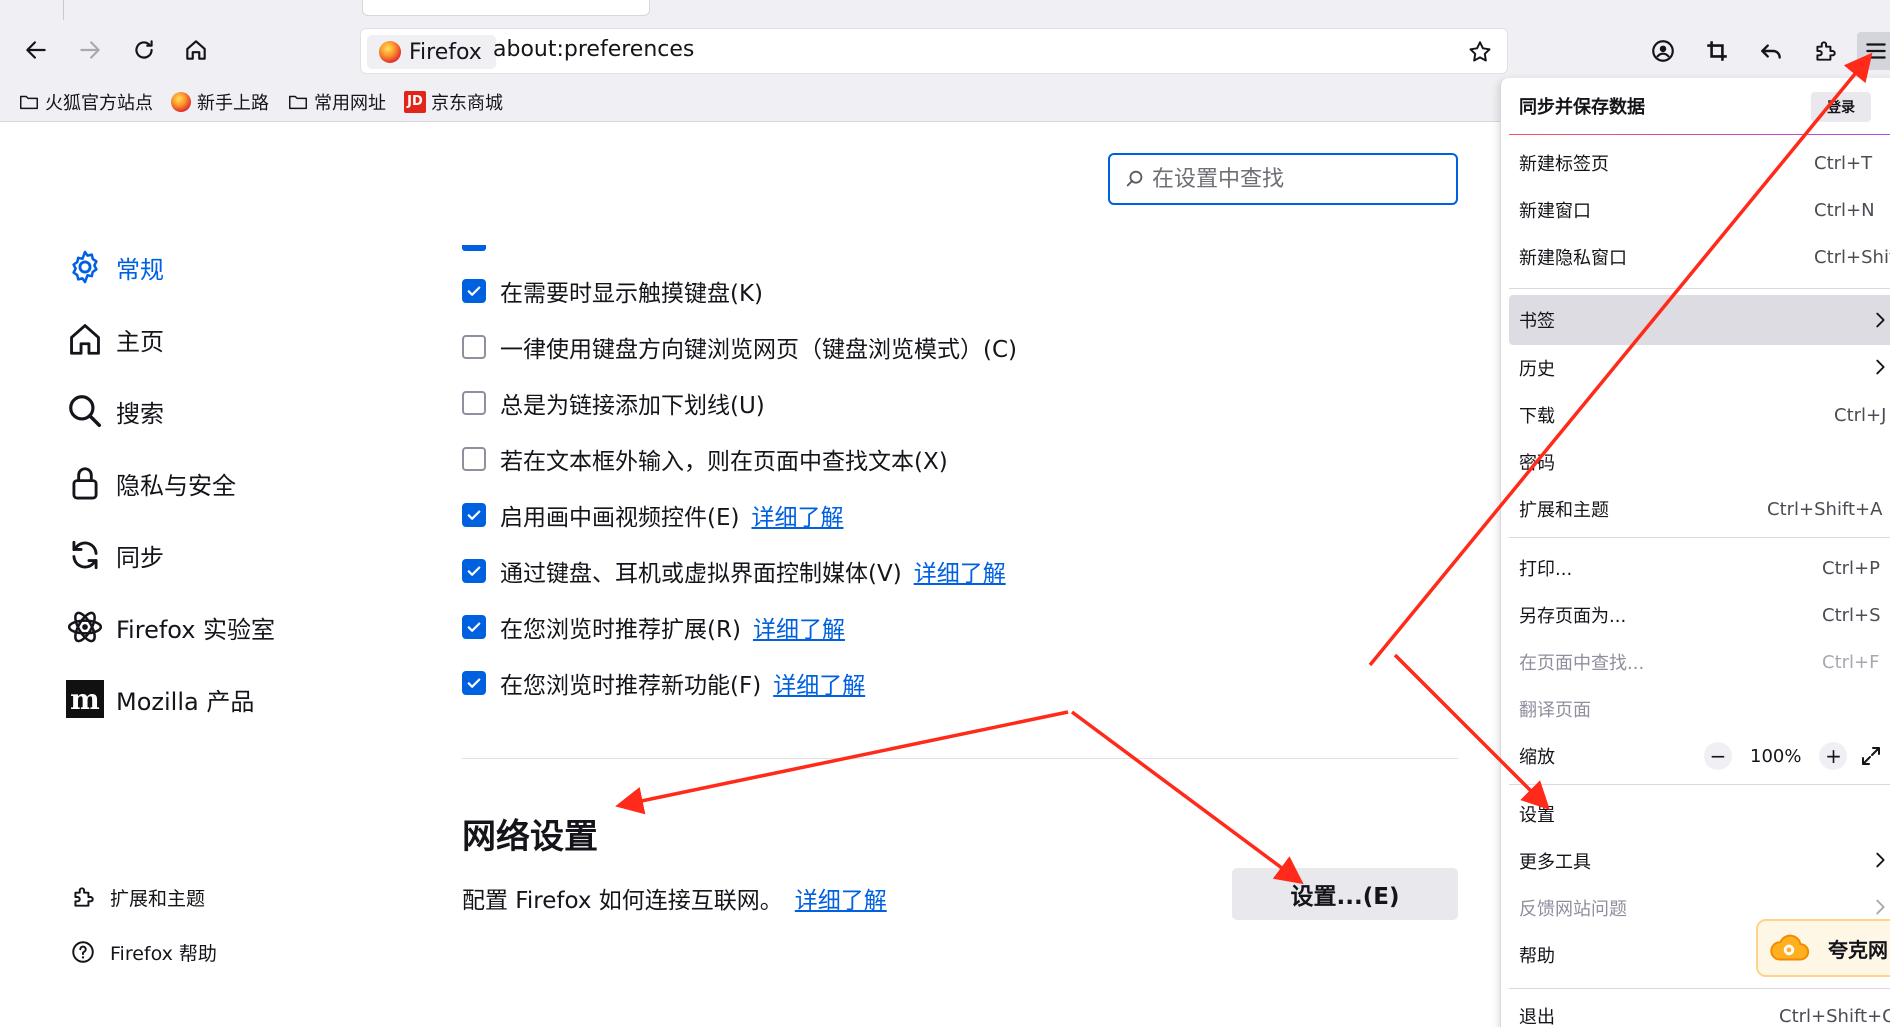 This screenshot has height=1027, width=1890. I want to click on menu-item-settings: 设置, so click(1699, 814).